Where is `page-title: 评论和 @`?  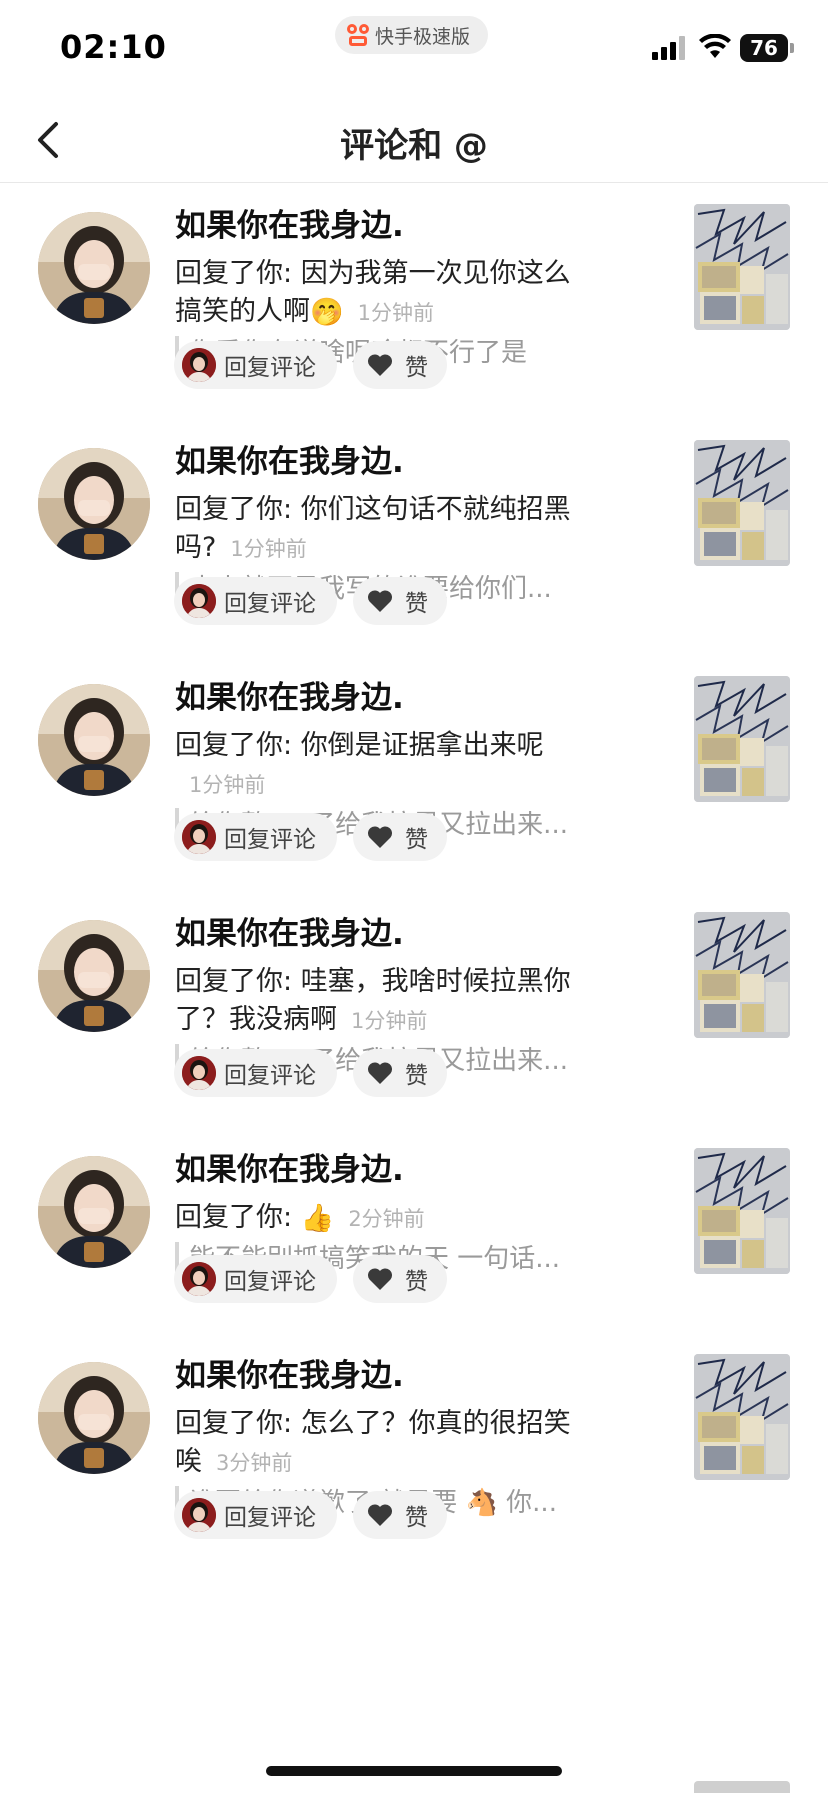 page-title: 评论和 @ is located at coordinates (414, 146).